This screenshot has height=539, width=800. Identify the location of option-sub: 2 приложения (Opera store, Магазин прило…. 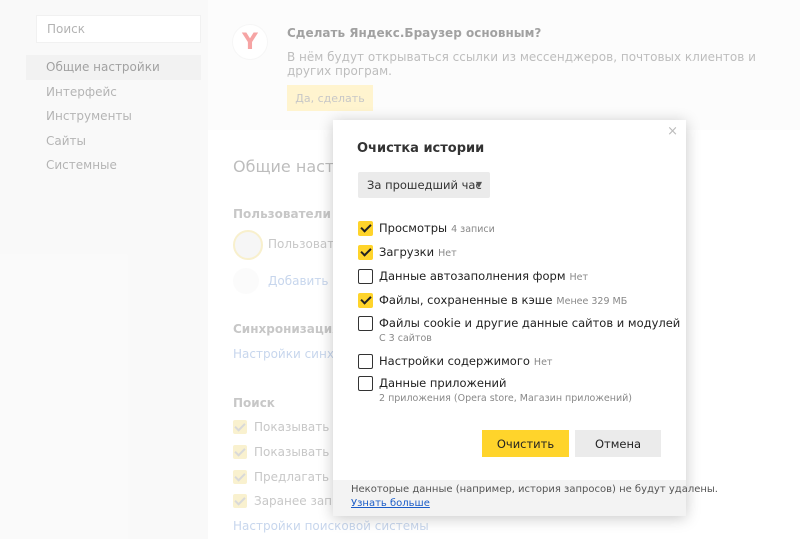
(506, 398).